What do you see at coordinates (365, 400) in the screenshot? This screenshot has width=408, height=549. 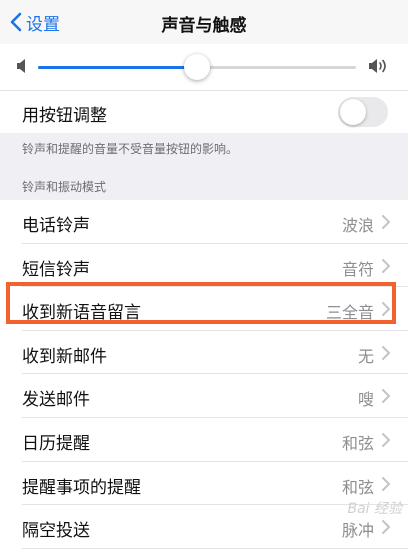 I see `list-item-value: 嗖` at bounding box center [365, 400].